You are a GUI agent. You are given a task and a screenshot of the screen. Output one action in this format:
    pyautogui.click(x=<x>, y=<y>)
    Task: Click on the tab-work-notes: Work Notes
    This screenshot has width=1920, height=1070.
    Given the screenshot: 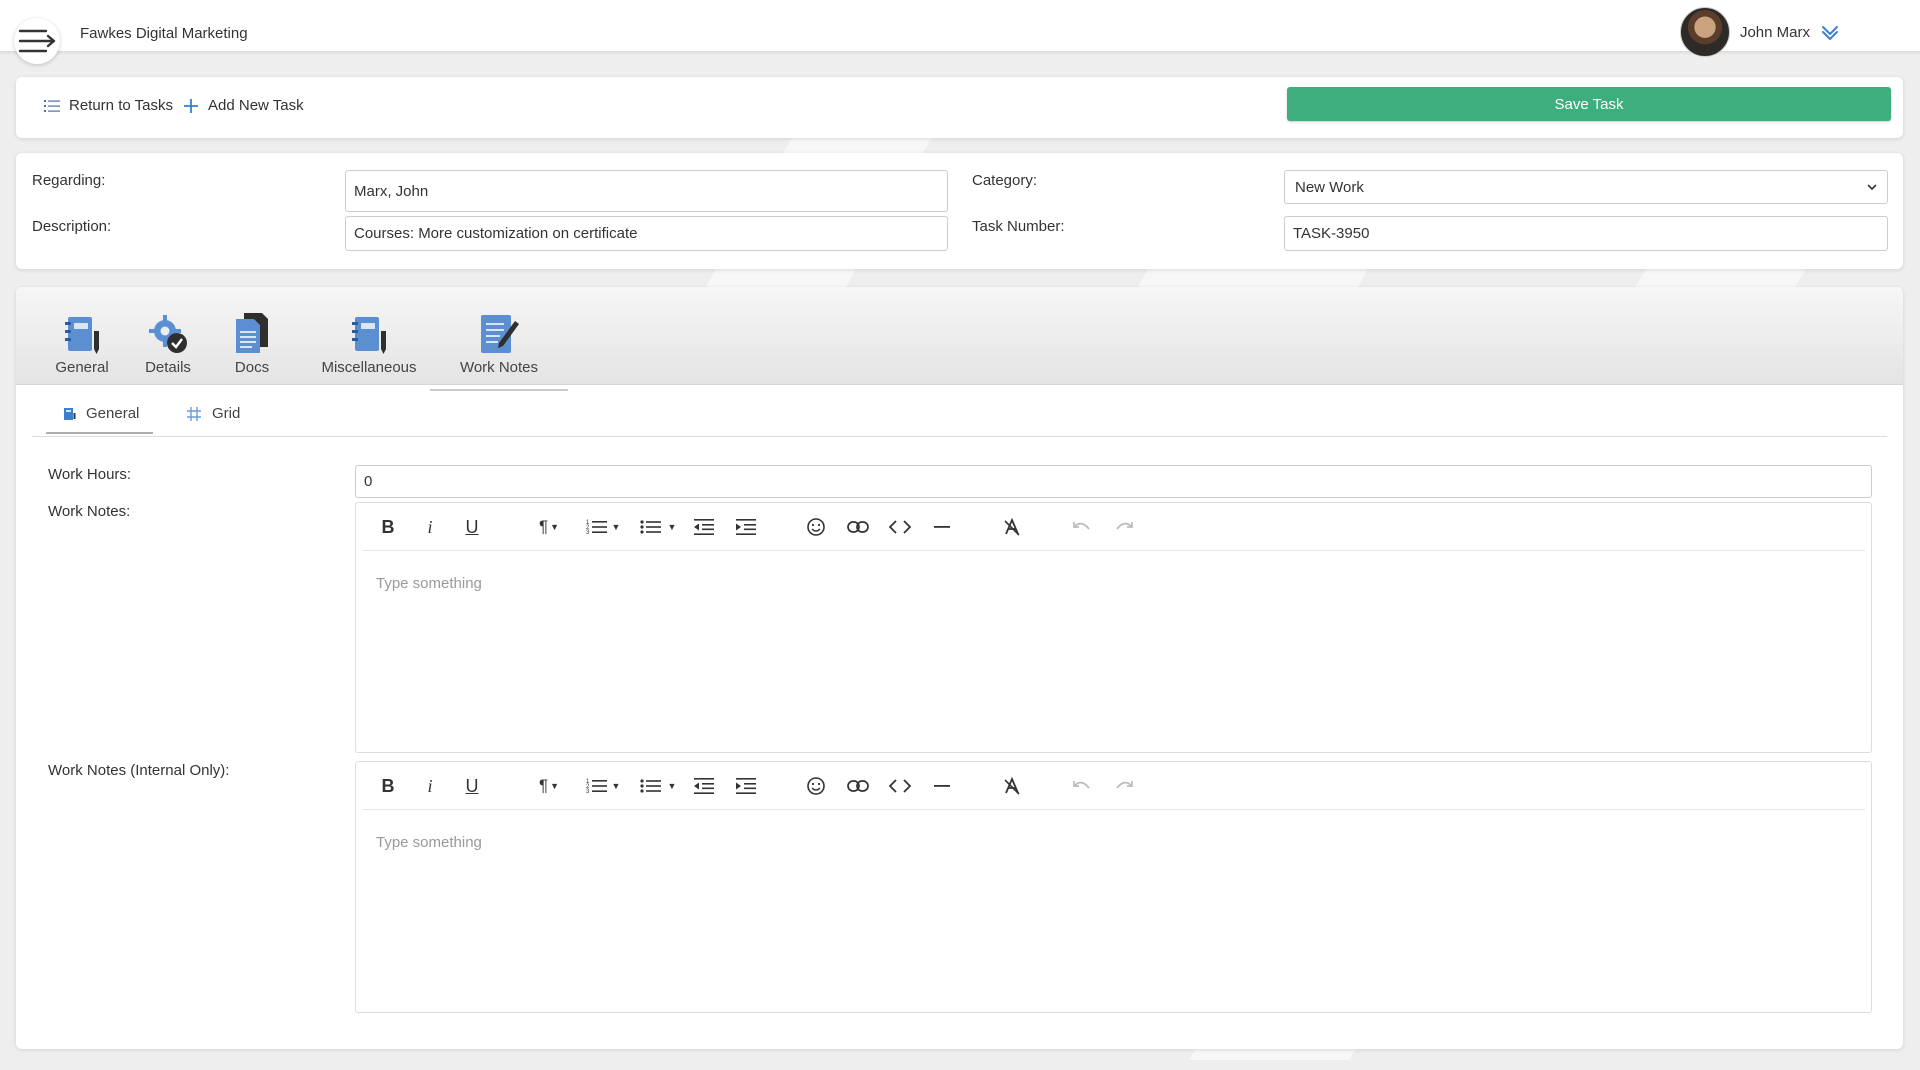 What is the action you would take?
    pyautogui.click(x=499, y=350)
    